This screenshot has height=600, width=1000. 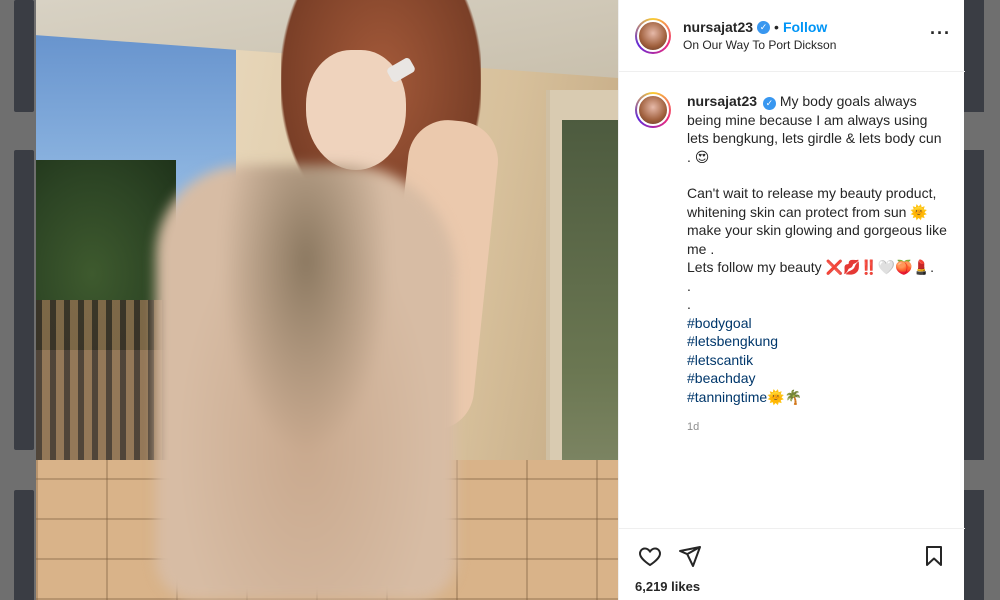 I want to click on location-link: On Our Way To Port Dickson, so click(x=759, y=45).